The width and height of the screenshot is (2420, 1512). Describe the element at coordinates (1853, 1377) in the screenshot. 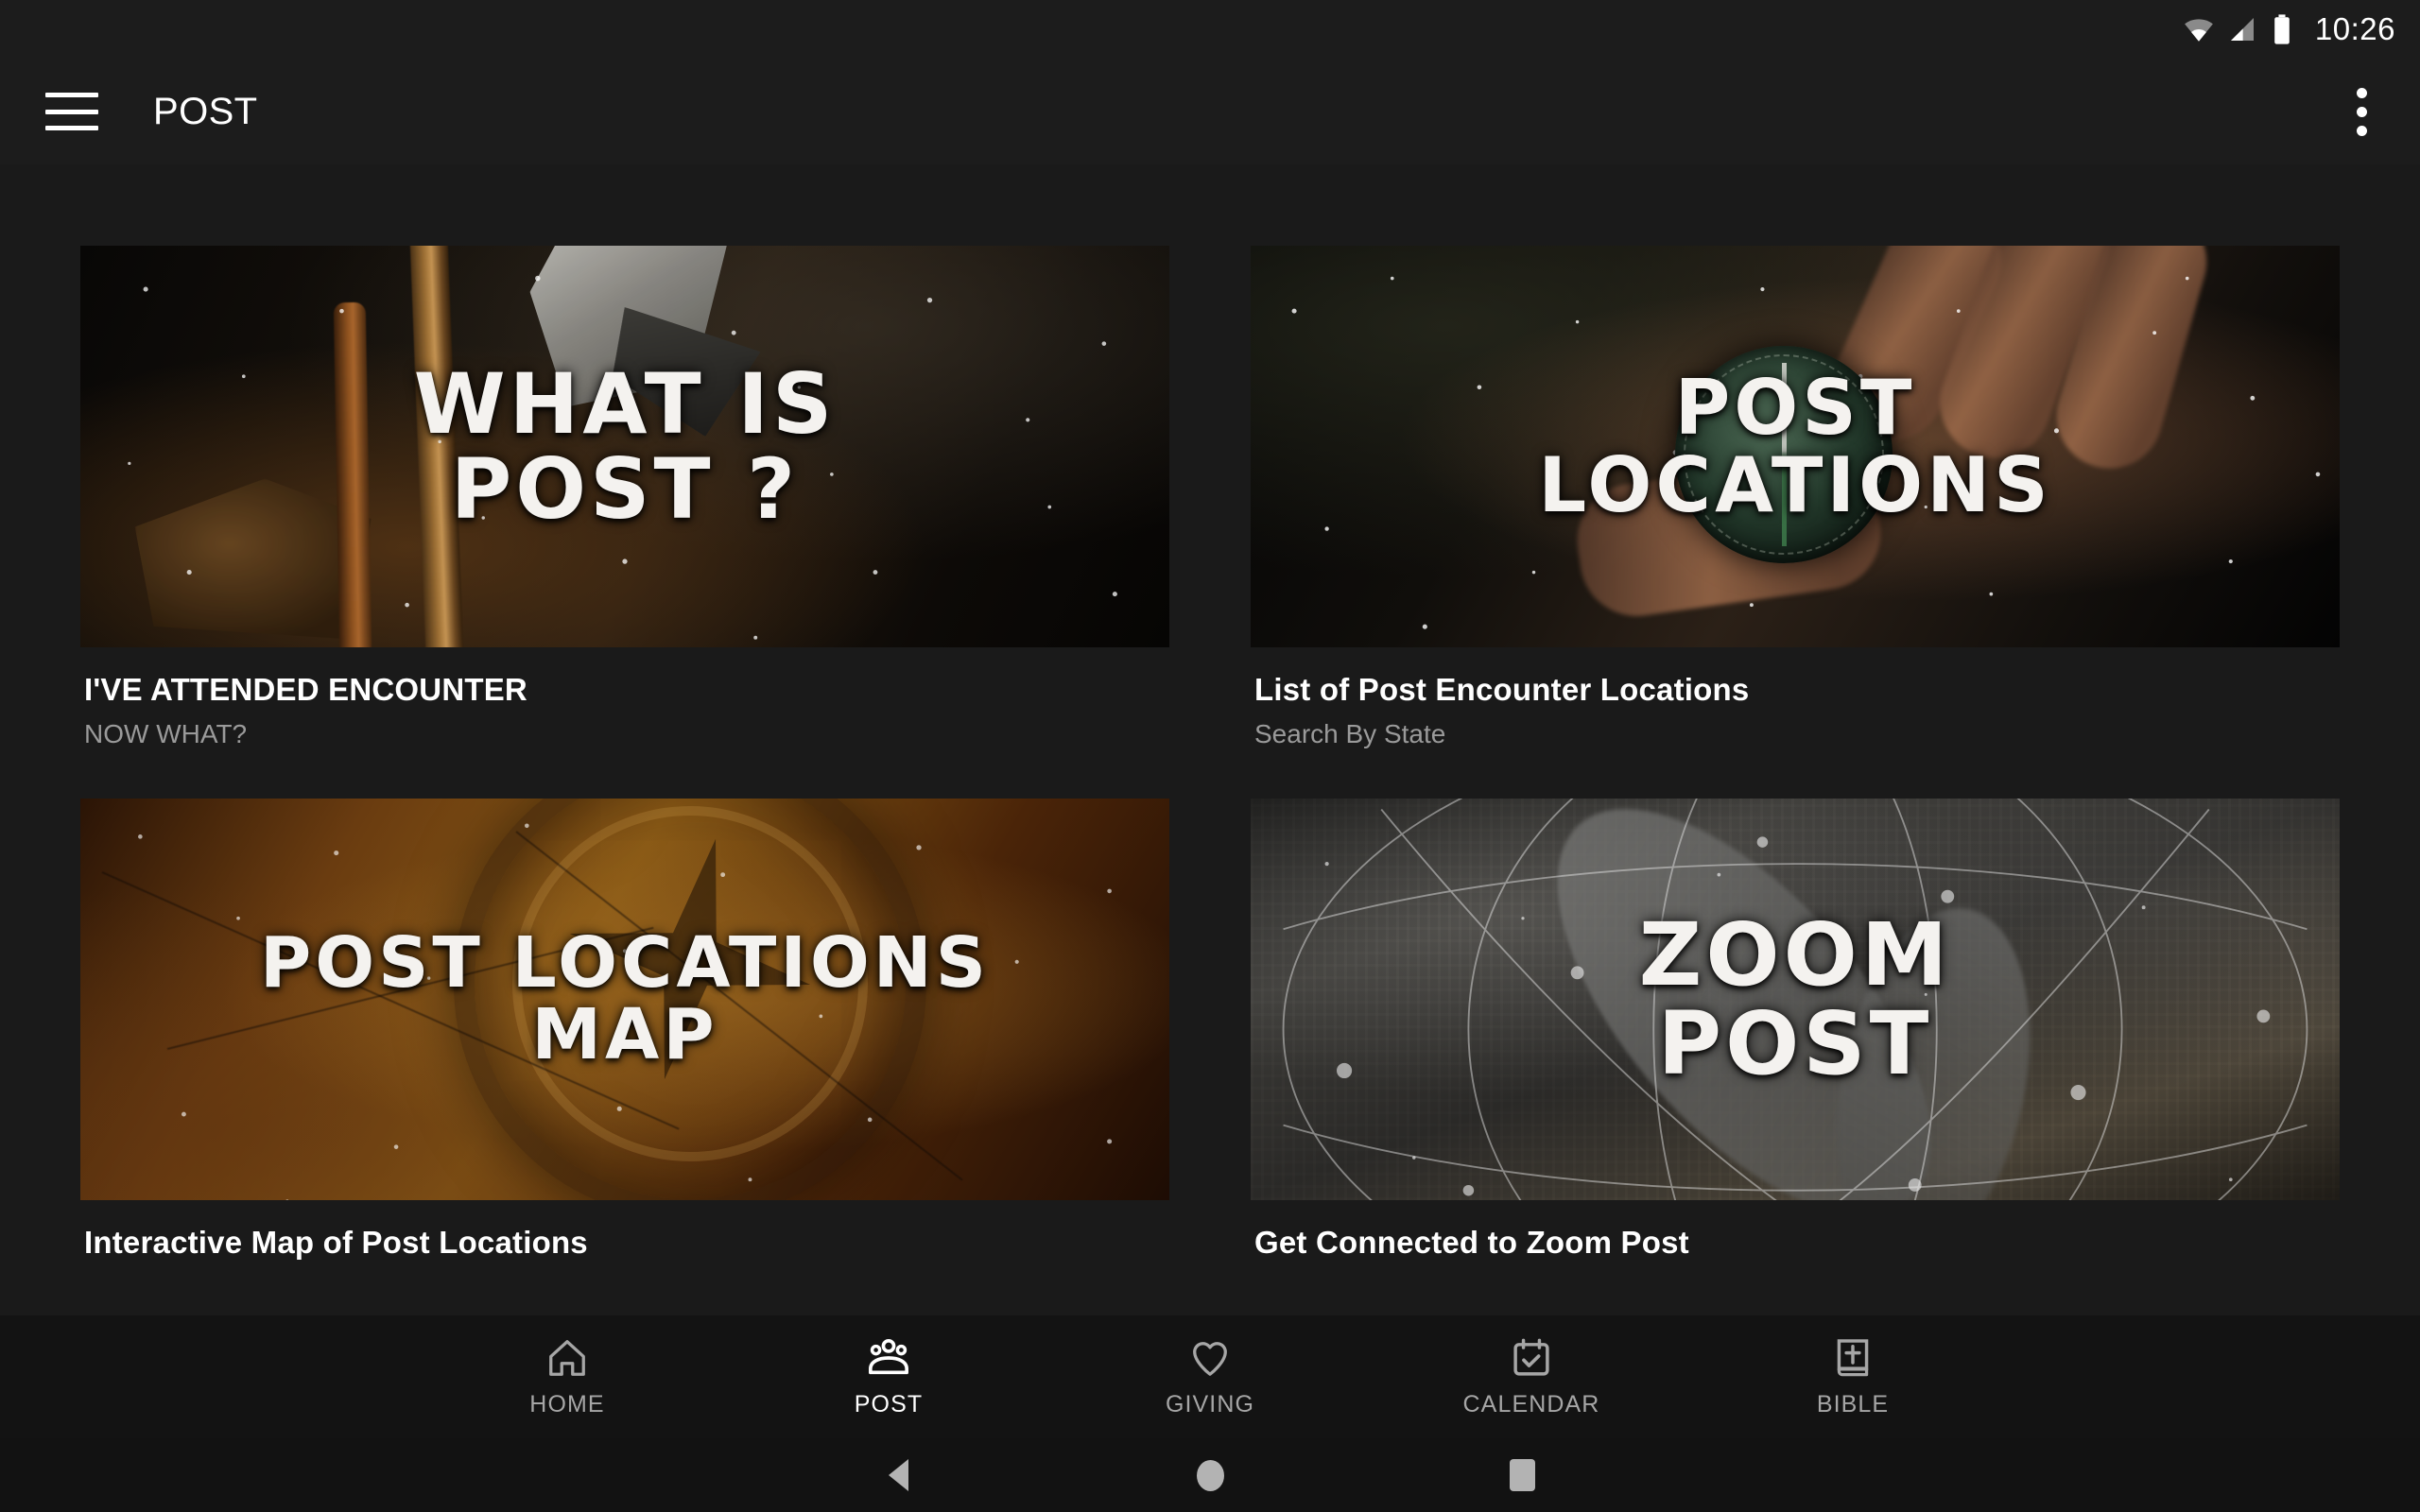

I see `nav-item-bible: BIBLE` at that location.